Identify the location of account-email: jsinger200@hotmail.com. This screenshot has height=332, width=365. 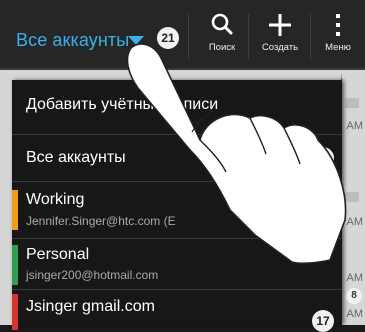
(92, 275).